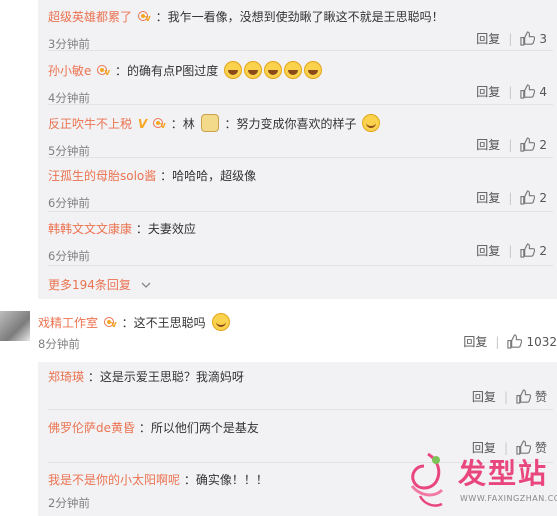 This screenshot has height=516, width=557. Describe the element at coordinates (114, 480) in the screenshot. I see `username-link: 我是不是你的小太阳啊呢` at that location.